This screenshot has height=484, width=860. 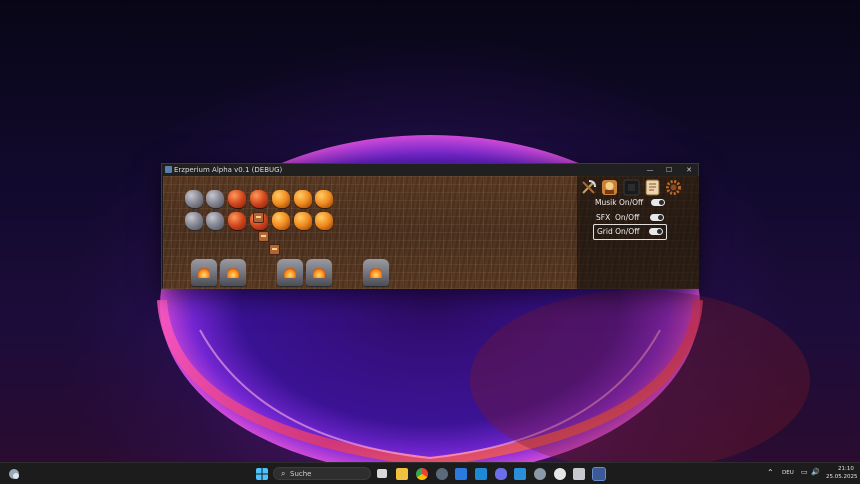 What do you see at coordinates (658, 202) in the screenshot?
I see `music-toggle-switch` at bounding box center [658, 202].